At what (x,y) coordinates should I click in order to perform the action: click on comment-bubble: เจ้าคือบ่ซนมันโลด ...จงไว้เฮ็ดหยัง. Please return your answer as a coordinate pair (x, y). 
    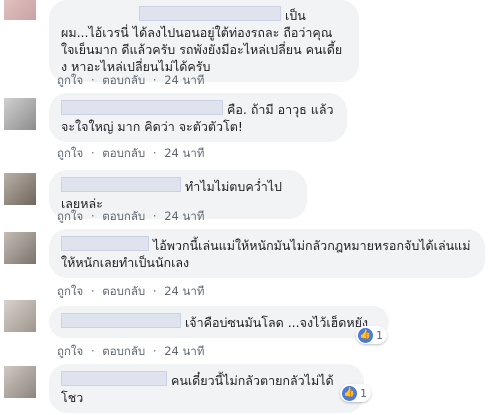
    Looking at the image, I should click on (219, 322).